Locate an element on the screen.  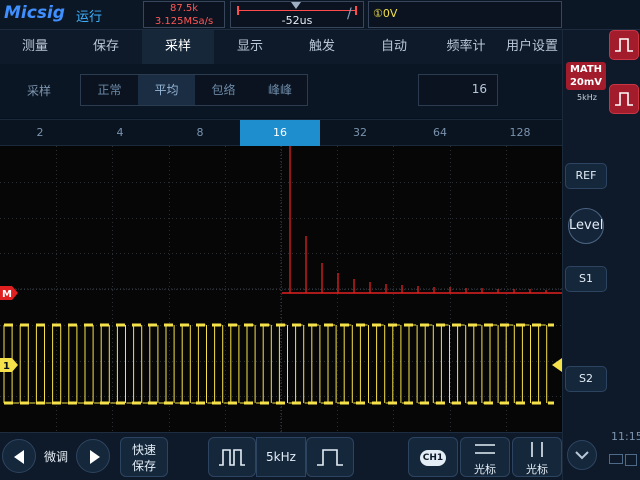
bottom-toolbar: 微调 快速 保存 5kHz CH1 光标 光标 is located at coordinates (281, 456).